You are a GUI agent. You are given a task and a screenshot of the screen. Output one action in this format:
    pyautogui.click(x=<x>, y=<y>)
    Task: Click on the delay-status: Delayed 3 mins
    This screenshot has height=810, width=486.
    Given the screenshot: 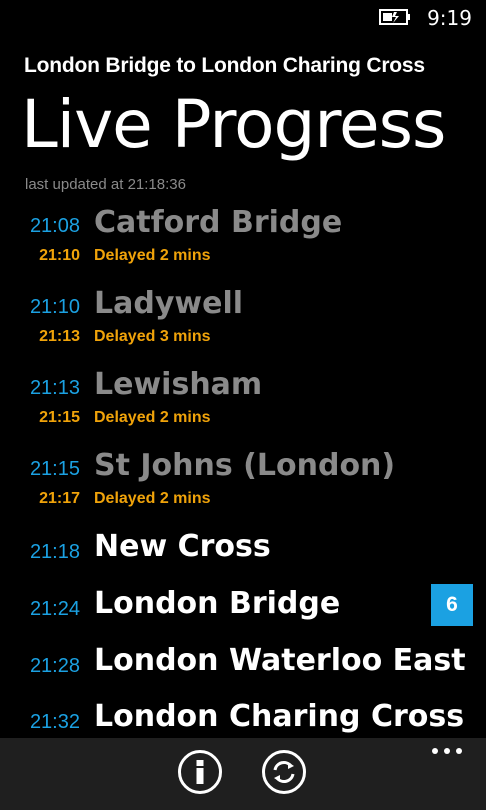 What is the action you would take?
    pyautogui.click(x=152, y=336)
    